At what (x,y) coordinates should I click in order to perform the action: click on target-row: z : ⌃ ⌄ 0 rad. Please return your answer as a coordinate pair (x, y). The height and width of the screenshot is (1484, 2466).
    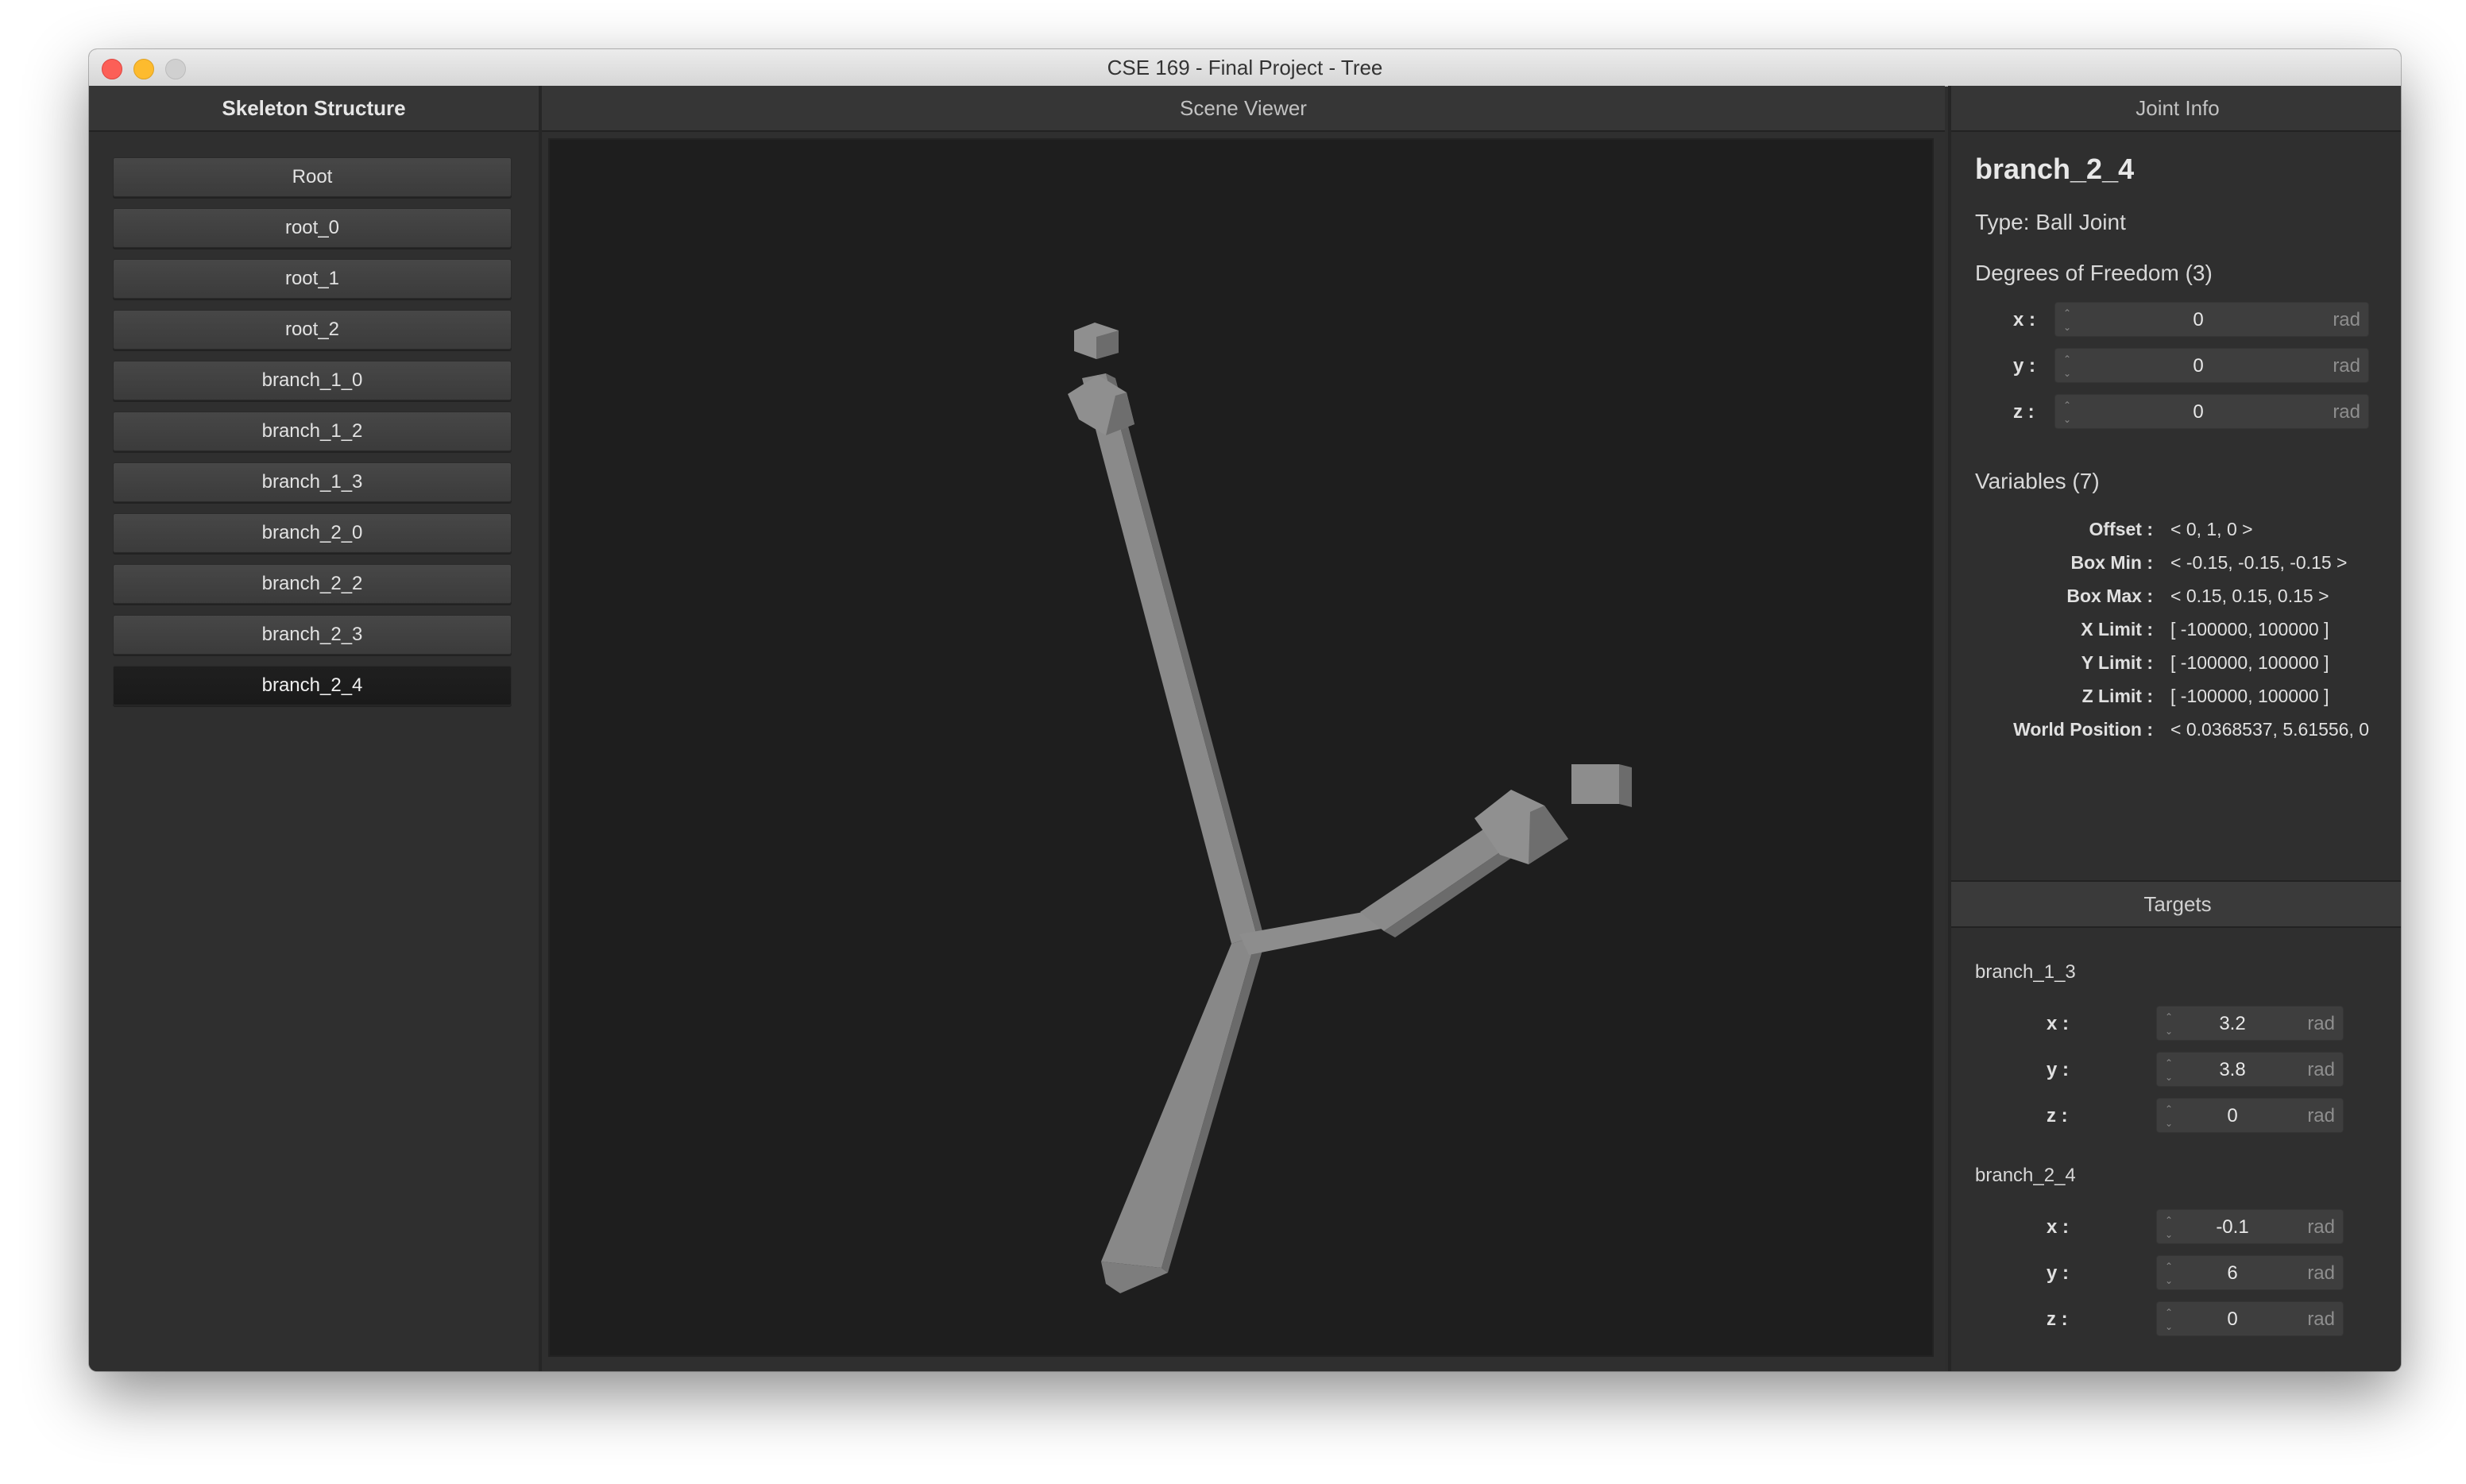
    Looking at the image, I should click on (2176, 1319).